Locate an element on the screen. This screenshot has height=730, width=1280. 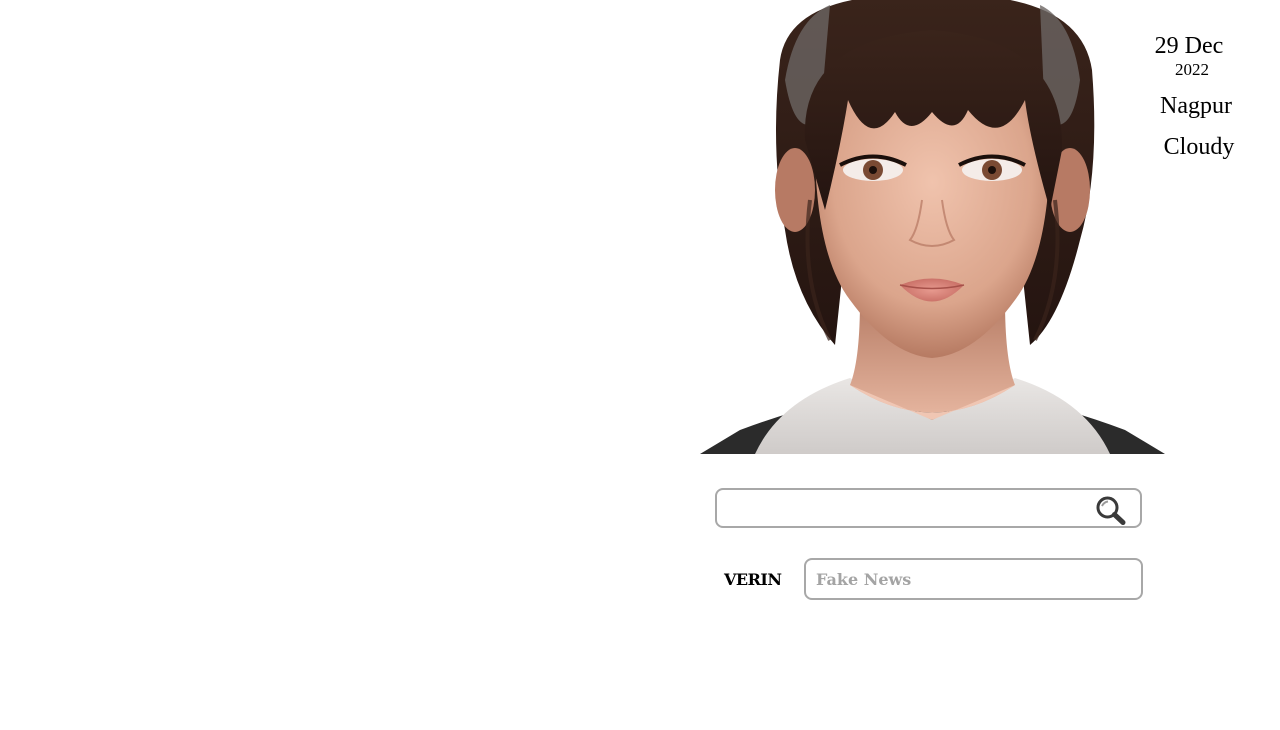
result-field is located at coordinates (973, 579).